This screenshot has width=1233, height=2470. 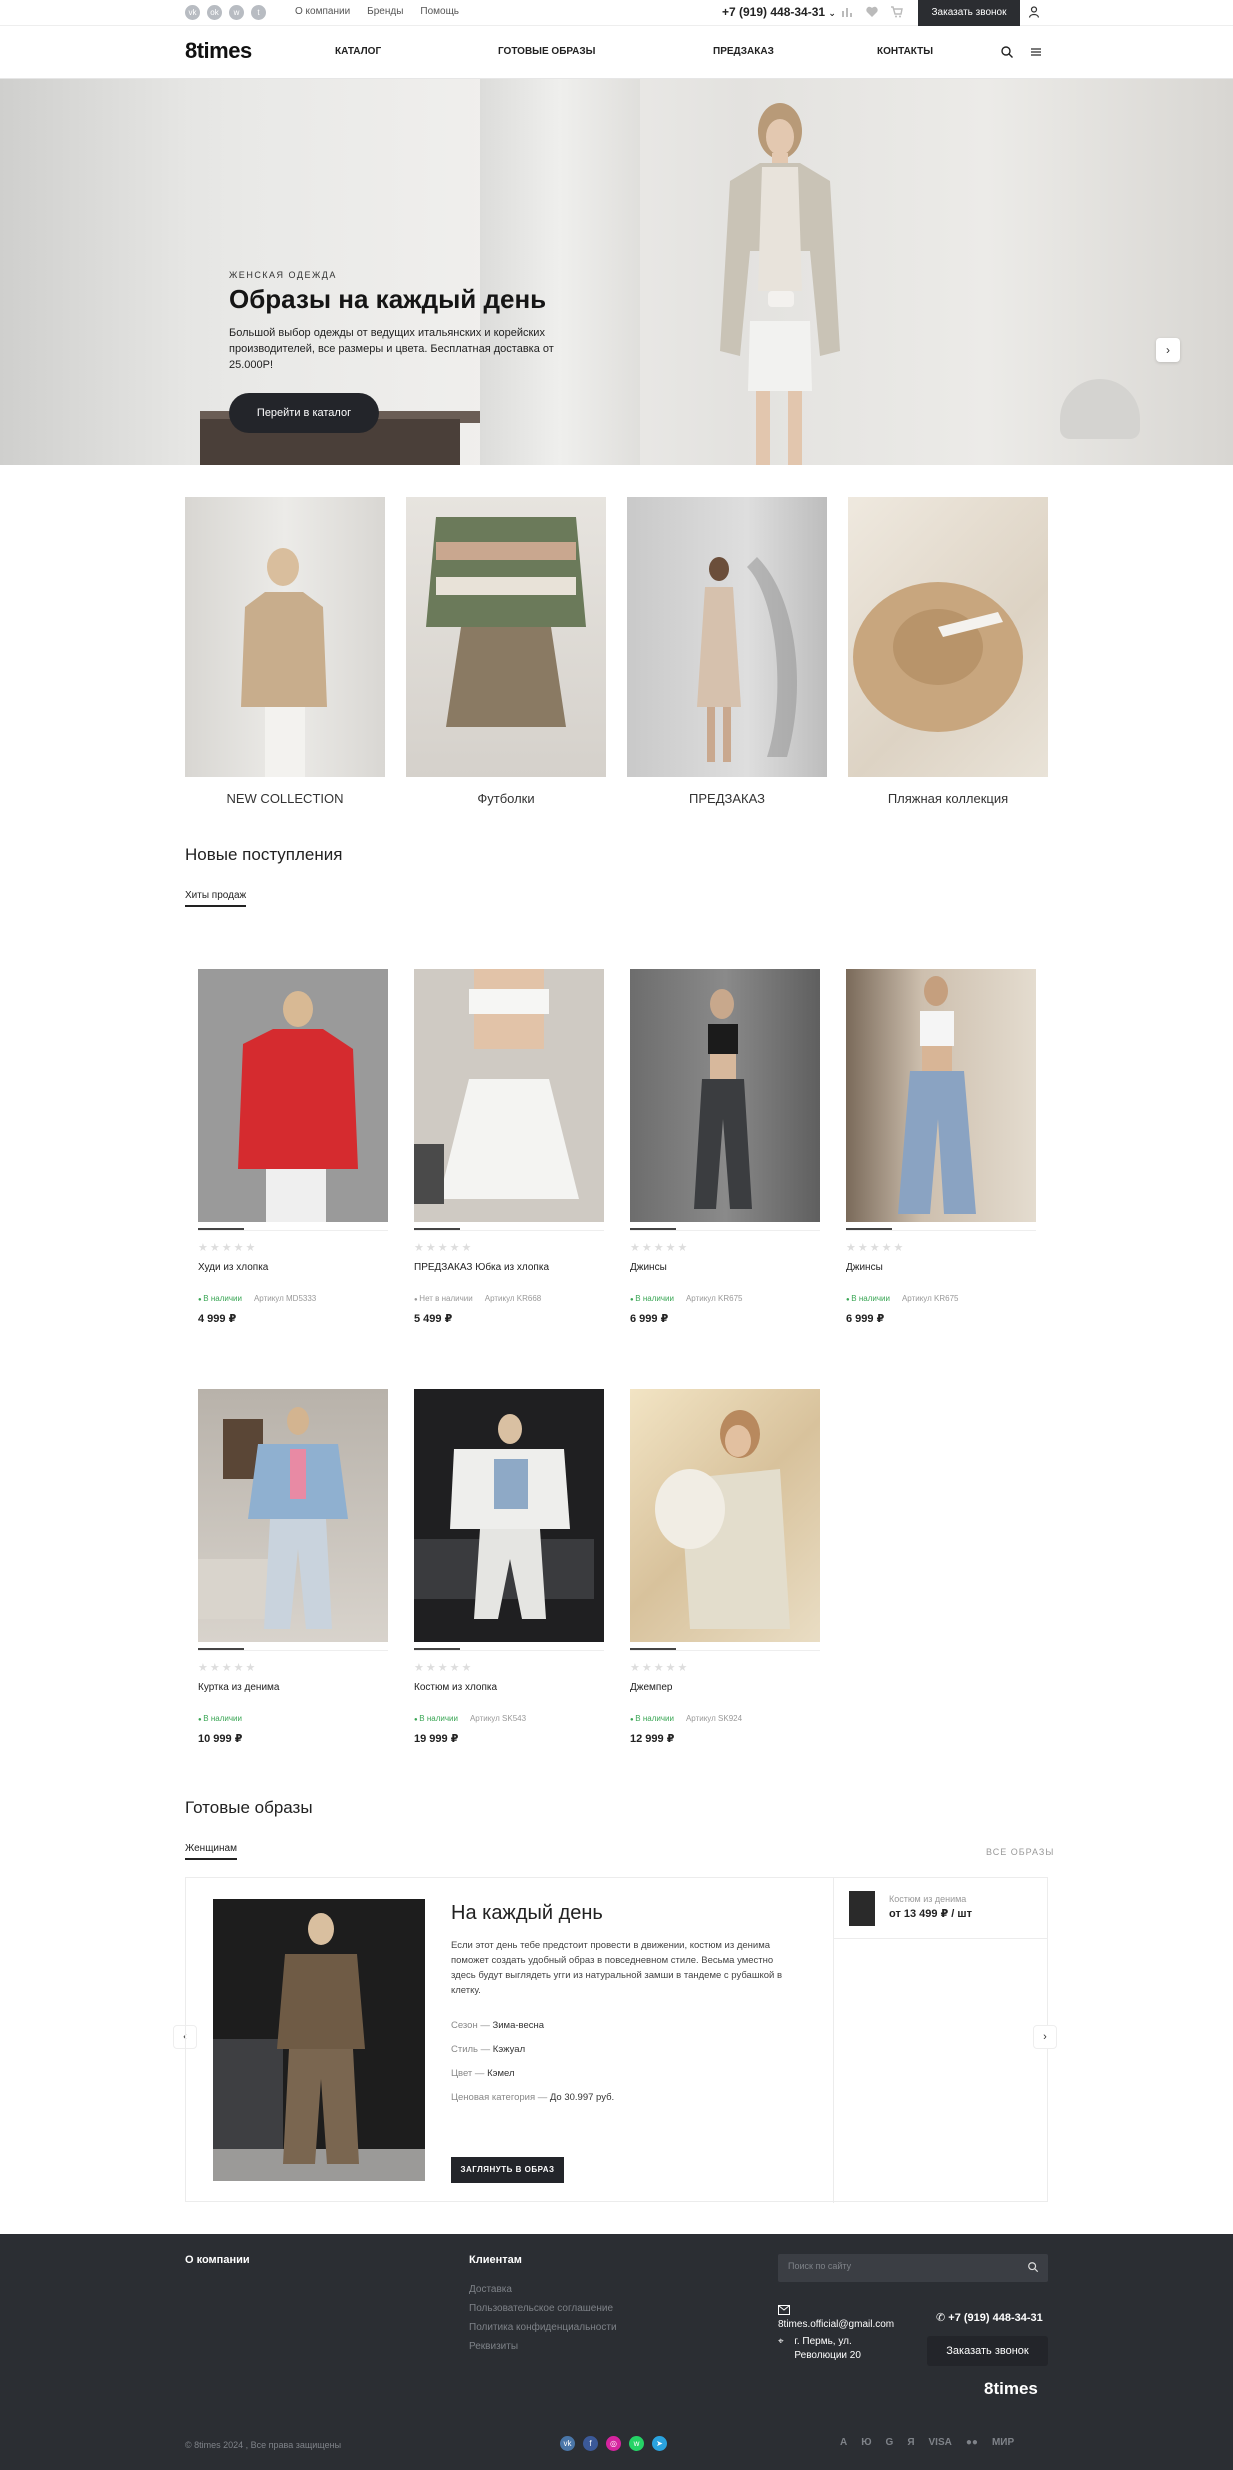 I want to click on topbar-link-brands: Бренды, so click(x=385, y=11).